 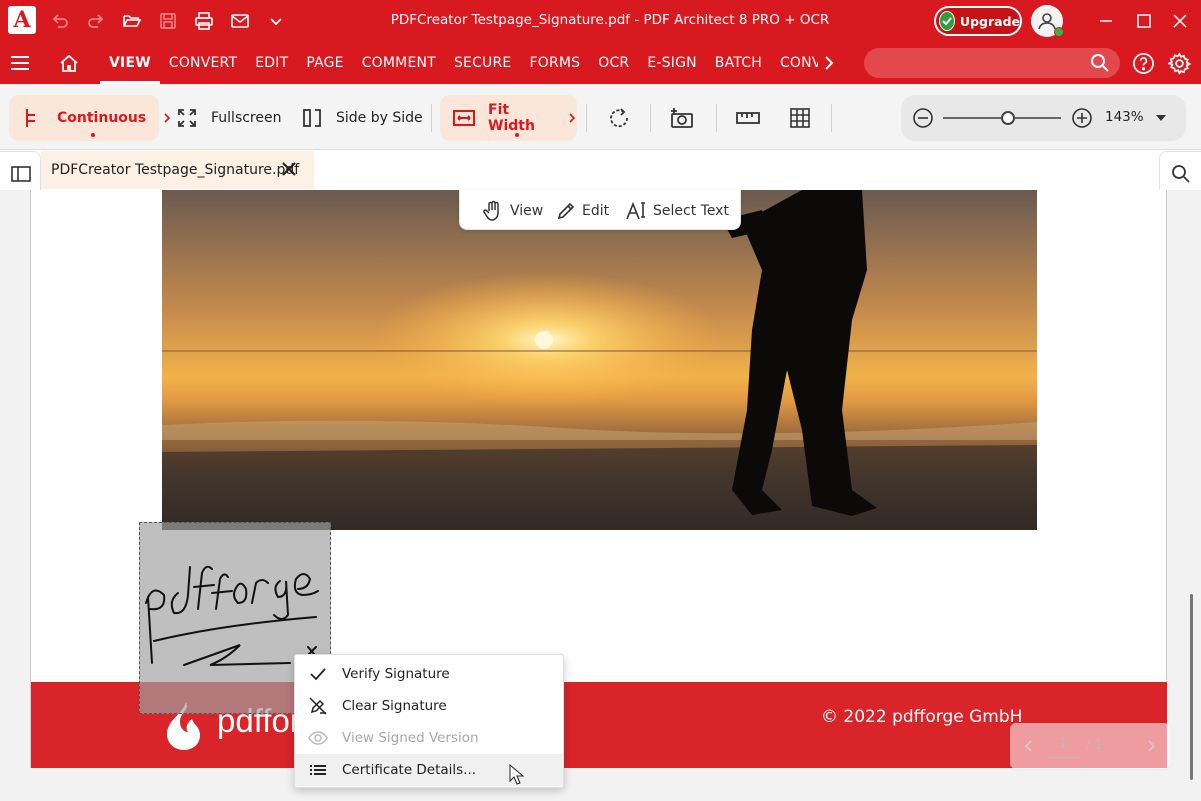 I want to click on menu-item-view-signed-version: View Signed Version, so click(x=429, y=738).